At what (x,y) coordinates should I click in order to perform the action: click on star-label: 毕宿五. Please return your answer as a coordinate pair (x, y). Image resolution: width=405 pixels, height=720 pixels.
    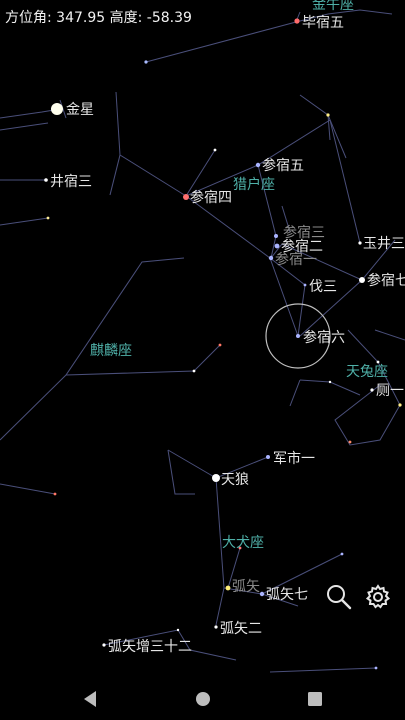
    Looking at the image, I should click on (323, 22).